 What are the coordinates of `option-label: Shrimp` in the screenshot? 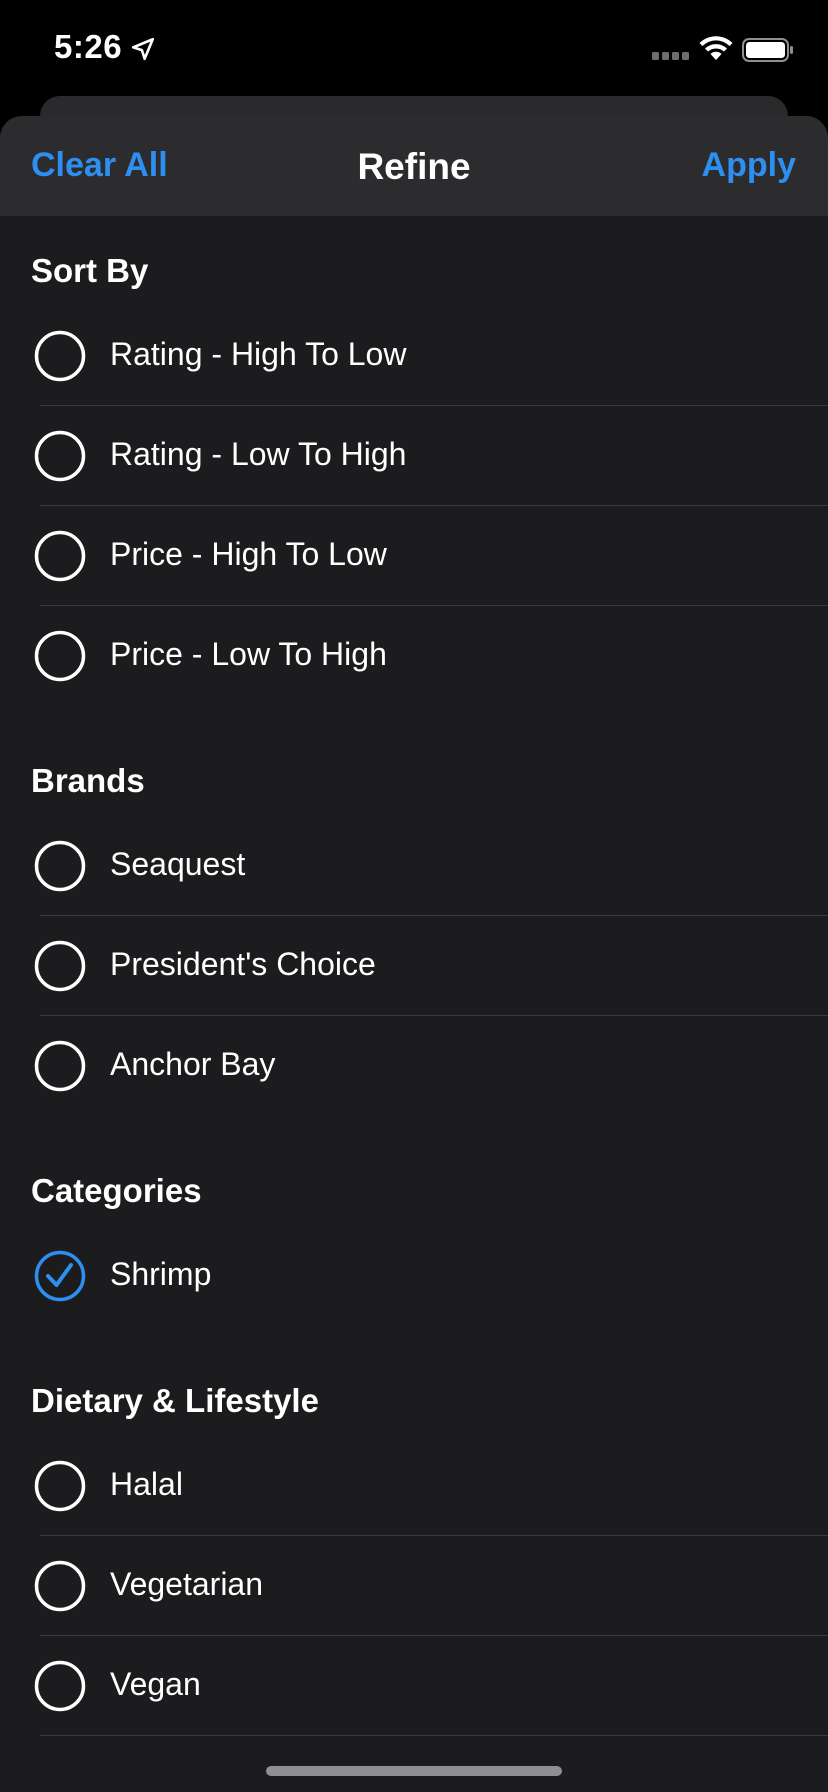 It's located at (161, 1274).